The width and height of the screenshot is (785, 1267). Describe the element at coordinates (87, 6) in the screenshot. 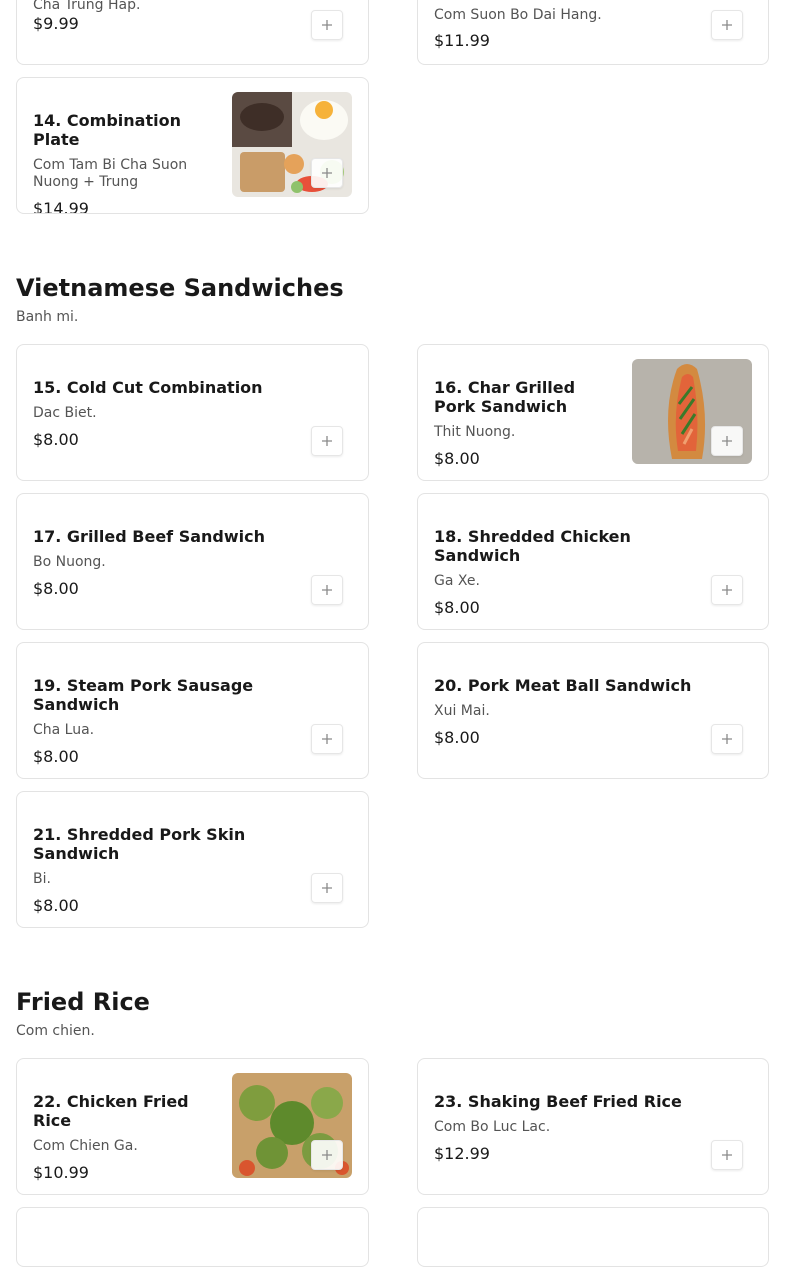

I see `item-description: Cha Trung Hap.` at that location.